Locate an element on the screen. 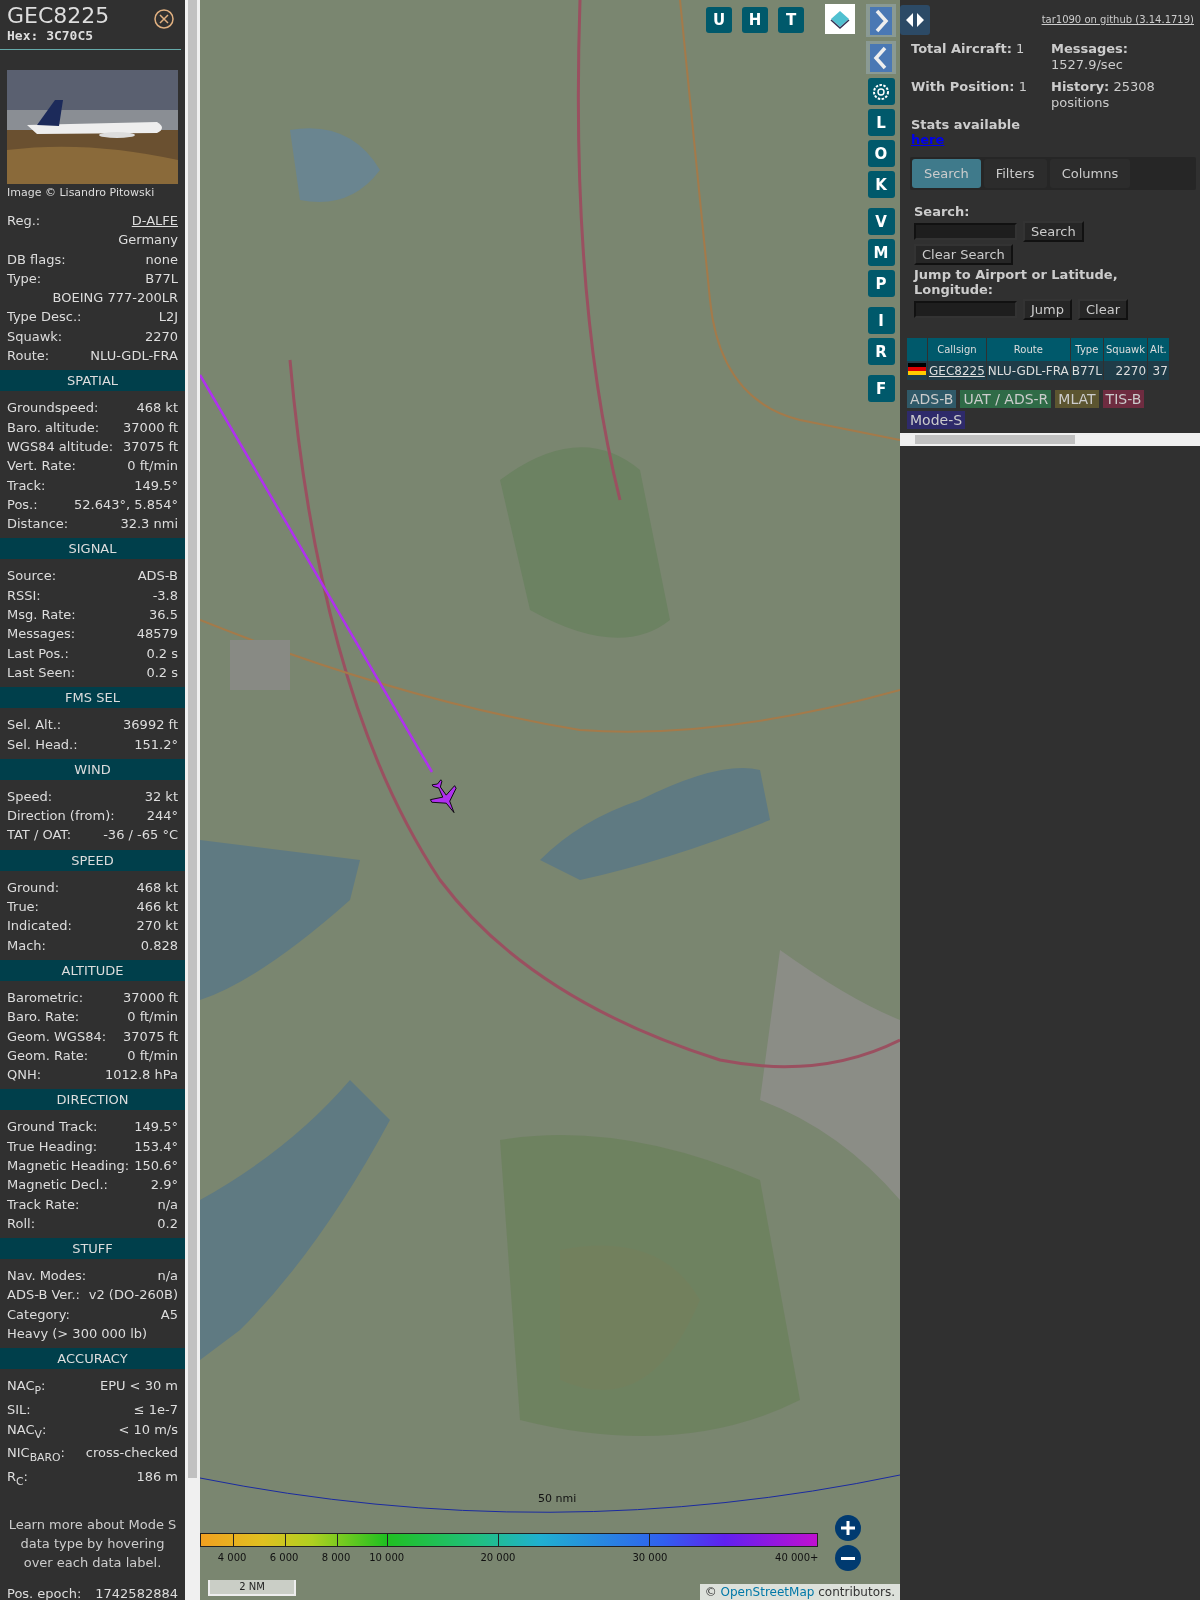  field-label: SIL: is located at coordinates (19, 1410).